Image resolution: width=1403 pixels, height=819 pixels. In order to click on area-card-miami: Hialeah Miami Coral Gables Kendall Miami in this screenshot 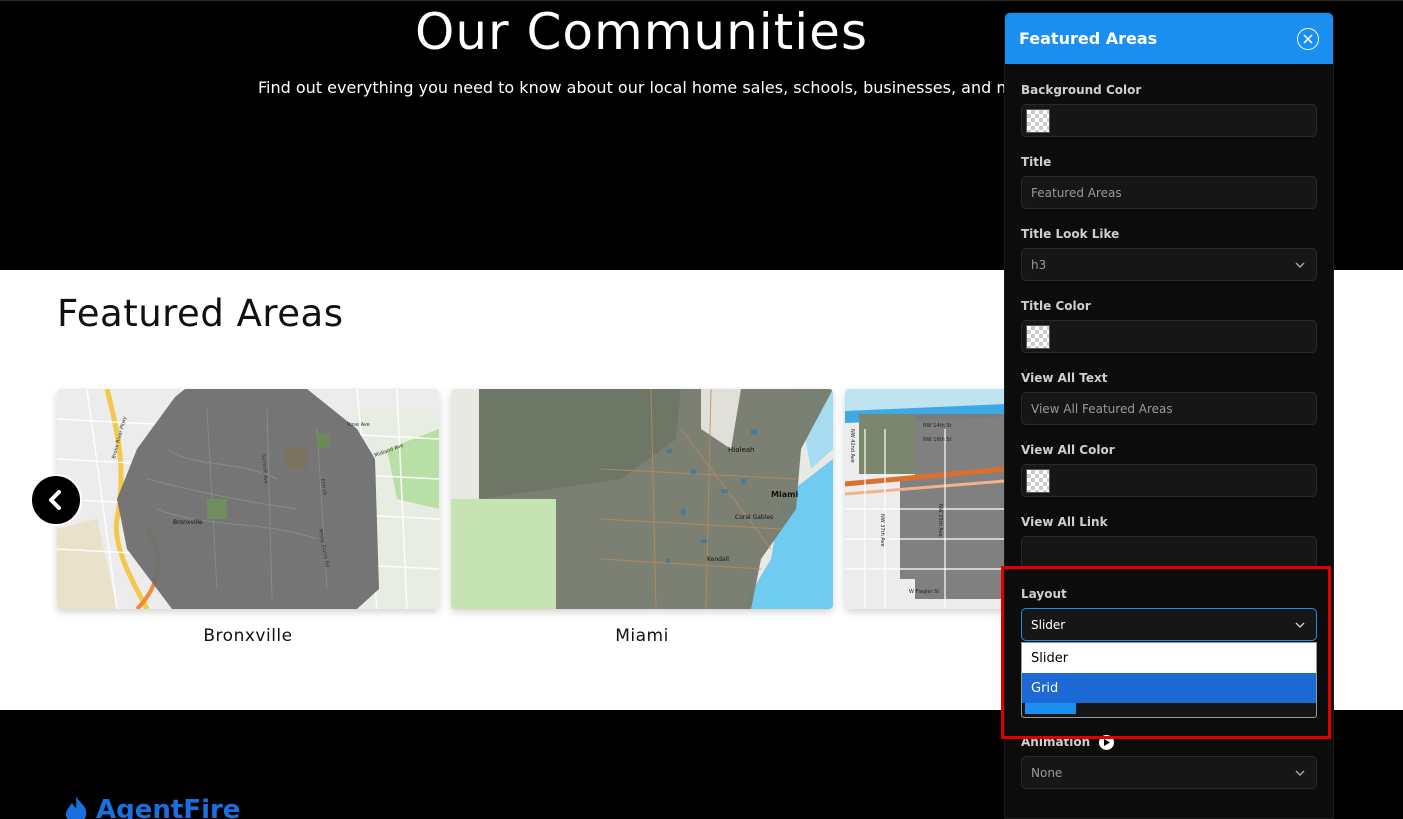, I will do `click(642, 517)`.